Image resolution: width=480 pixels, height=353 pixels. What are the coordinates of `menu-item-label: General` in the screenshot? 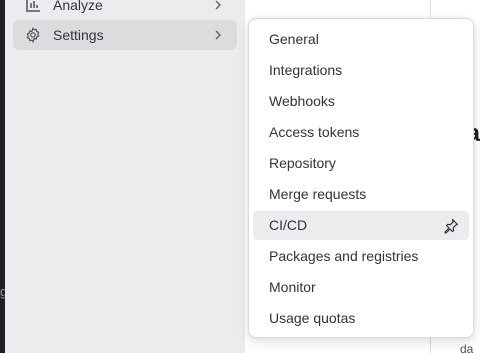 It's located at (294, 39).